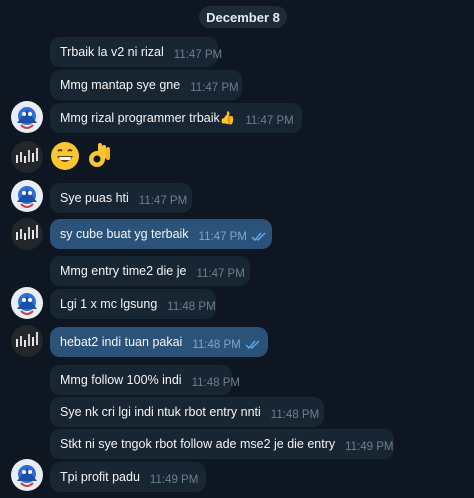 This screenshot has height=498, width=474. I want to click on message-bubble-outgoing: sy cube buat yg terbaik 11:47 PM, so click(161, 234).